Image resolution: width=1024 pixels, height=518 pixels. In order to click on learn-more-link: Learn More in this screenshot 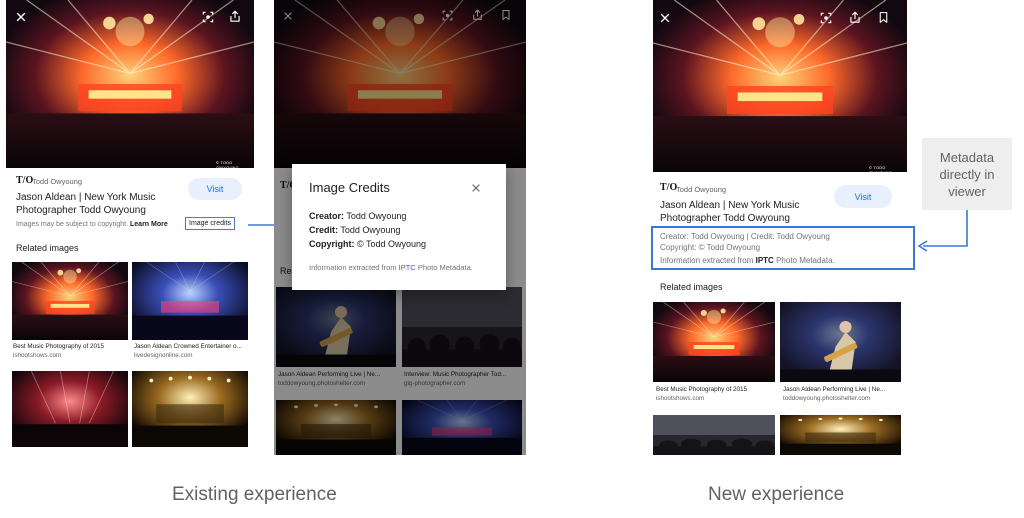, I will do `click(149, 224)`.